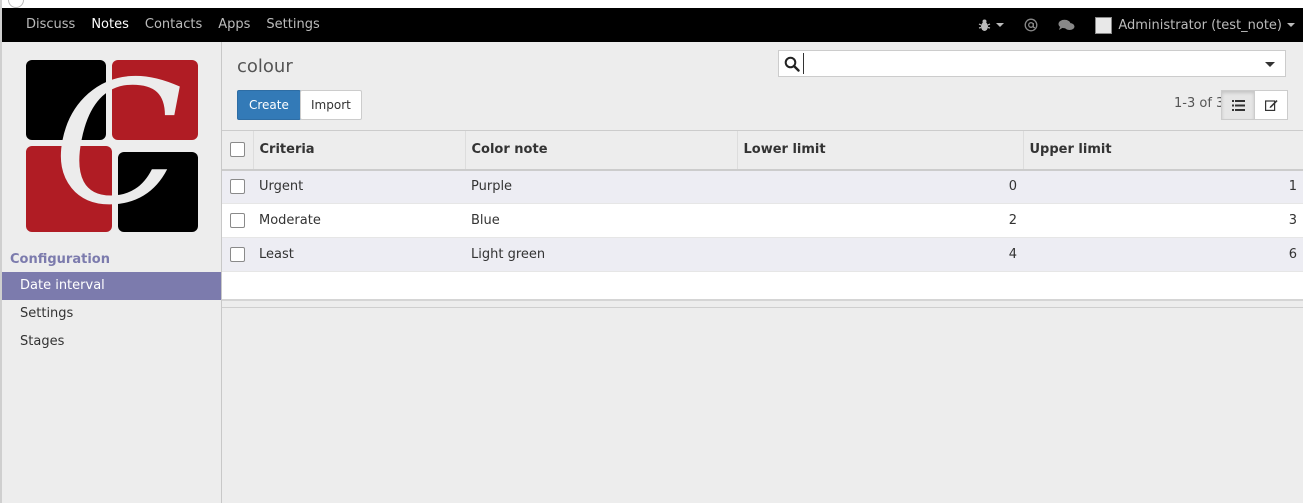 This screenshot has width=1303, height=503. I want to click on window-circle-icon, so click(16, 4).